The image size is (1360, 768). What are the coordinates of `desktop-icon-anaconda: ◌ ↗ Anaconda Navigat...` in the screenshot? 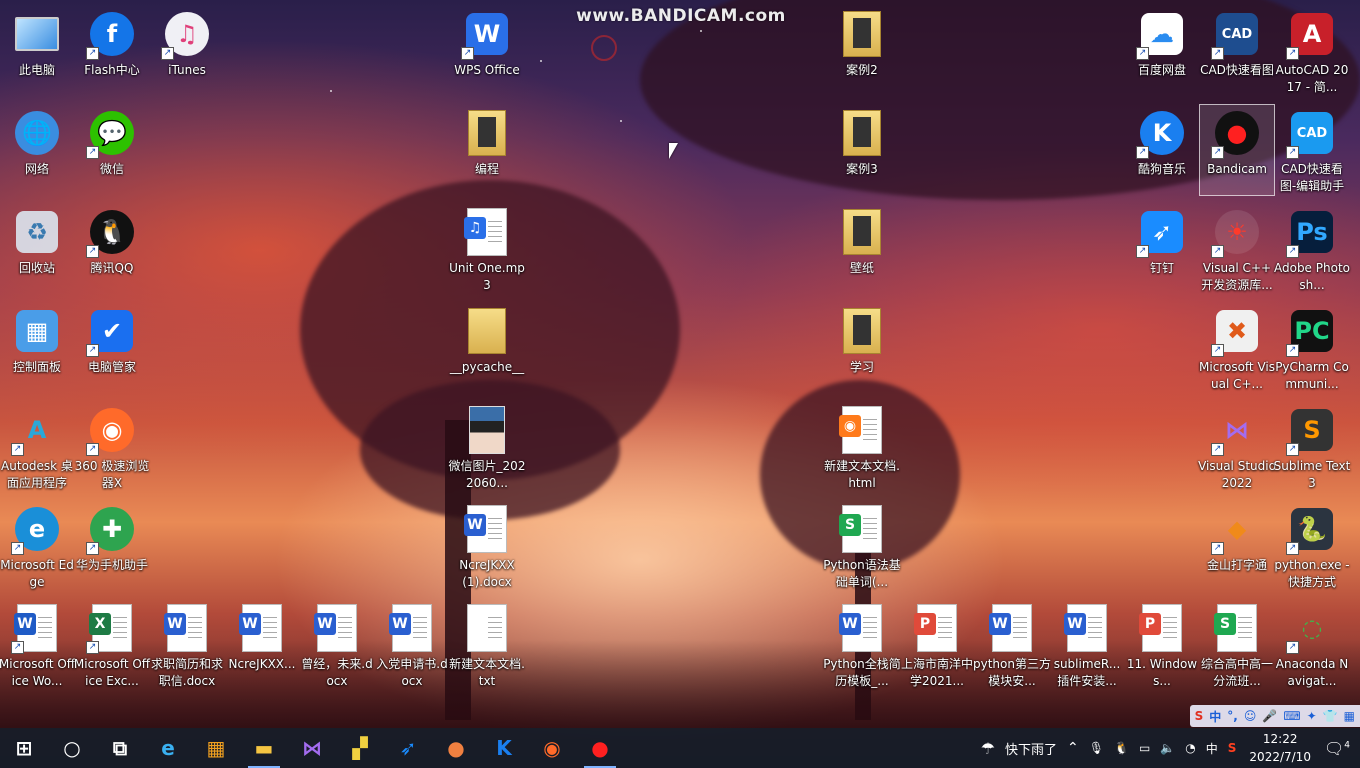 It's located at (1312, 645).